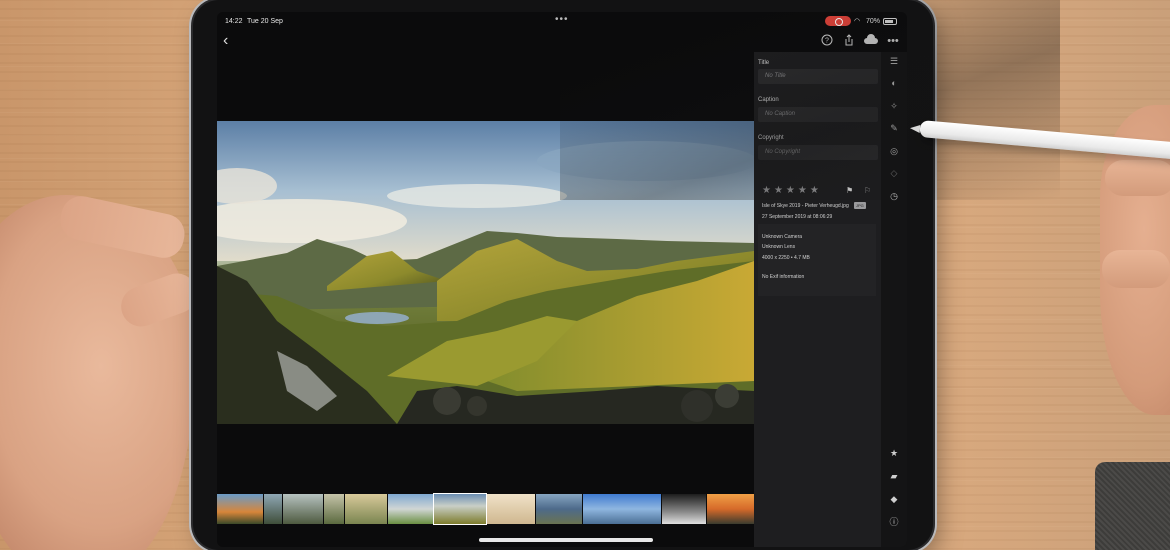 The image size is (1170, 550). Describe the element at coordinates (849, 190) in the screenshot. I see `pick-flag-icon: ⚑` at that location.